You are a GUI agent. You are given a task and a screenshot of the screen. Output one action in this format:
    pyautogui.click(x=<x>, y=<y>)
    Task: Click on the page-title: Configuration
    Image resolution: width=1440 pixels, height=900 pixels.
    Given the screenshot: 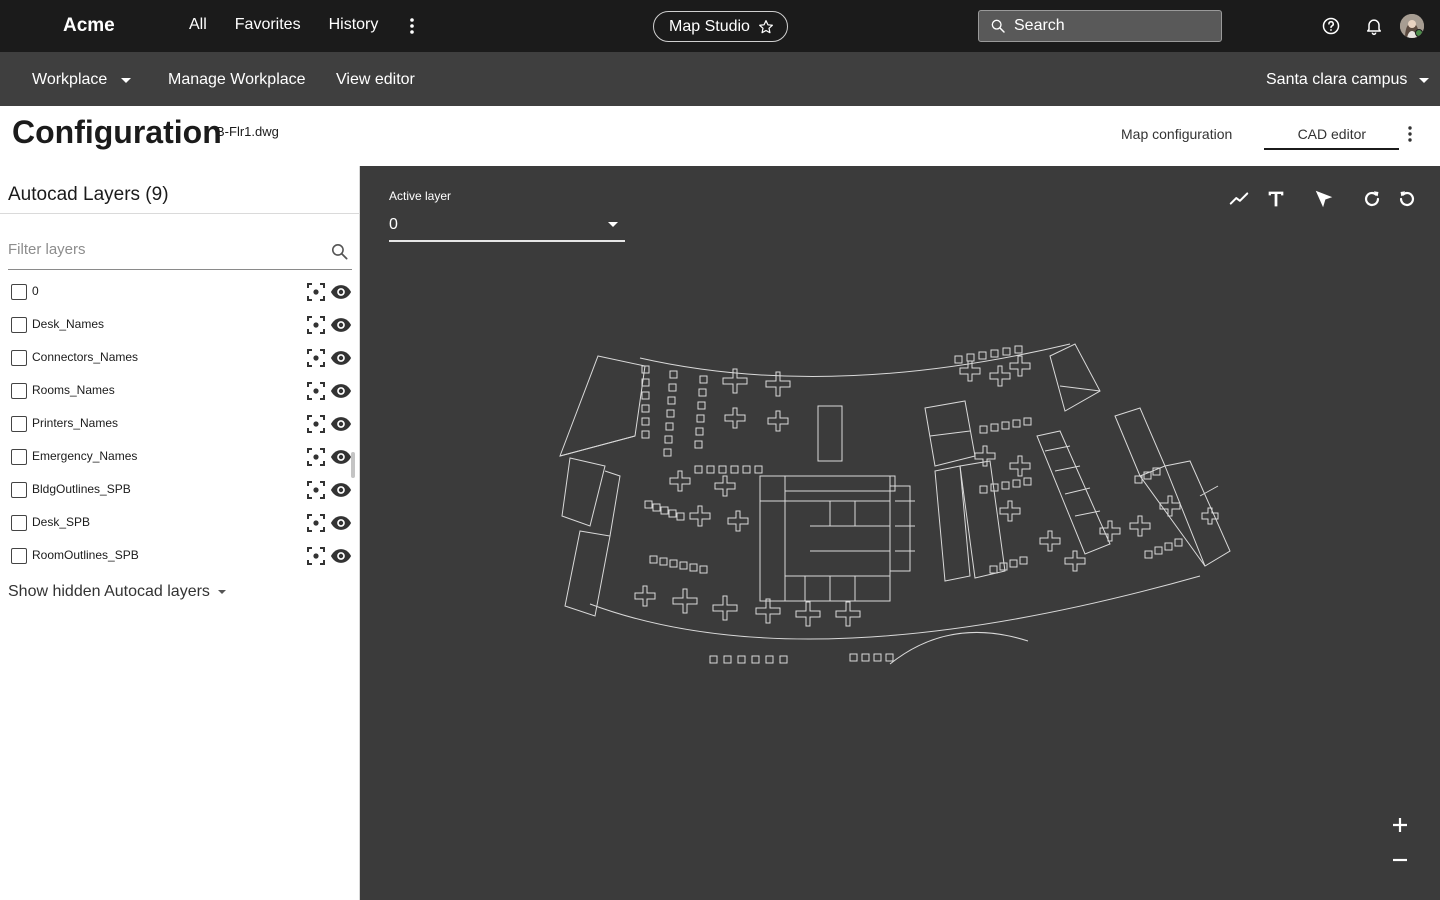 What is the action you would take?
    pyautogui.click(x=117, y=132)
    